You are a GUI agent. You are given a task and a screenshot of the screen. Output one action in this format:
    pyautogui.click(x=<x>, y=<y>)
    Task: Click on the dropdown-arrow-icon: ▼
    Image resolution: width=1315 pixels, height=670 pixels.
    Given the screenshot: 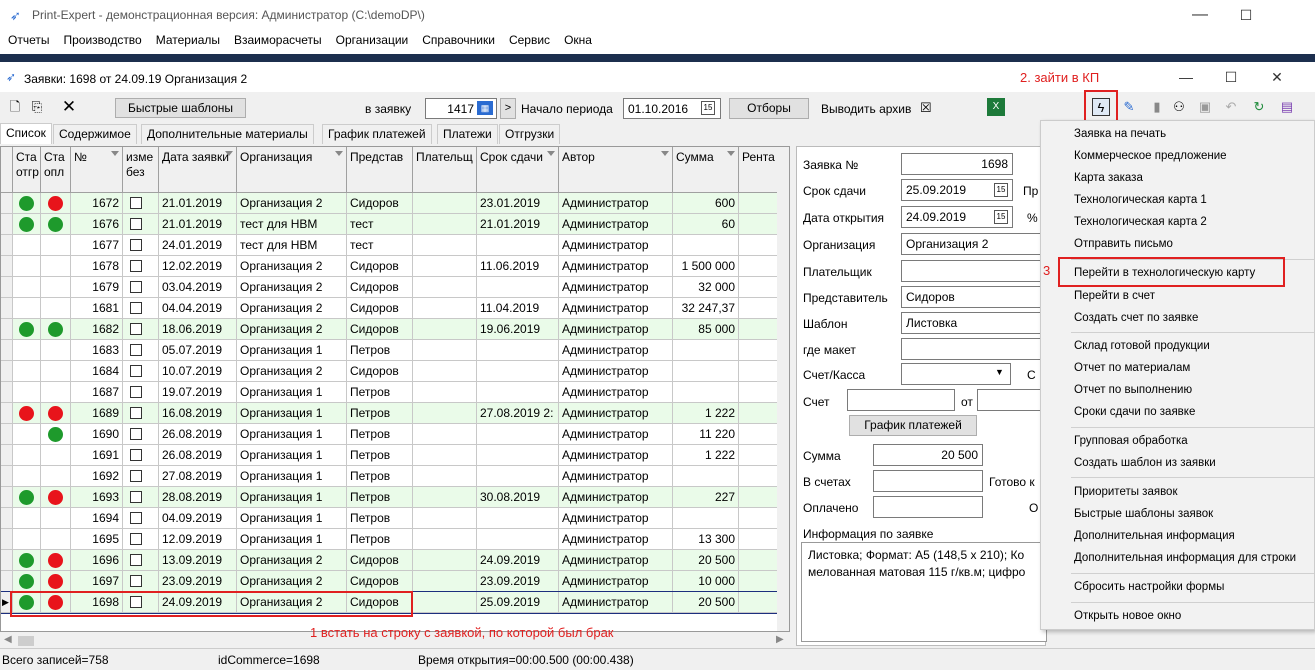 What is the action you would take?
    pyautogui.click(x=999, y=372)
    